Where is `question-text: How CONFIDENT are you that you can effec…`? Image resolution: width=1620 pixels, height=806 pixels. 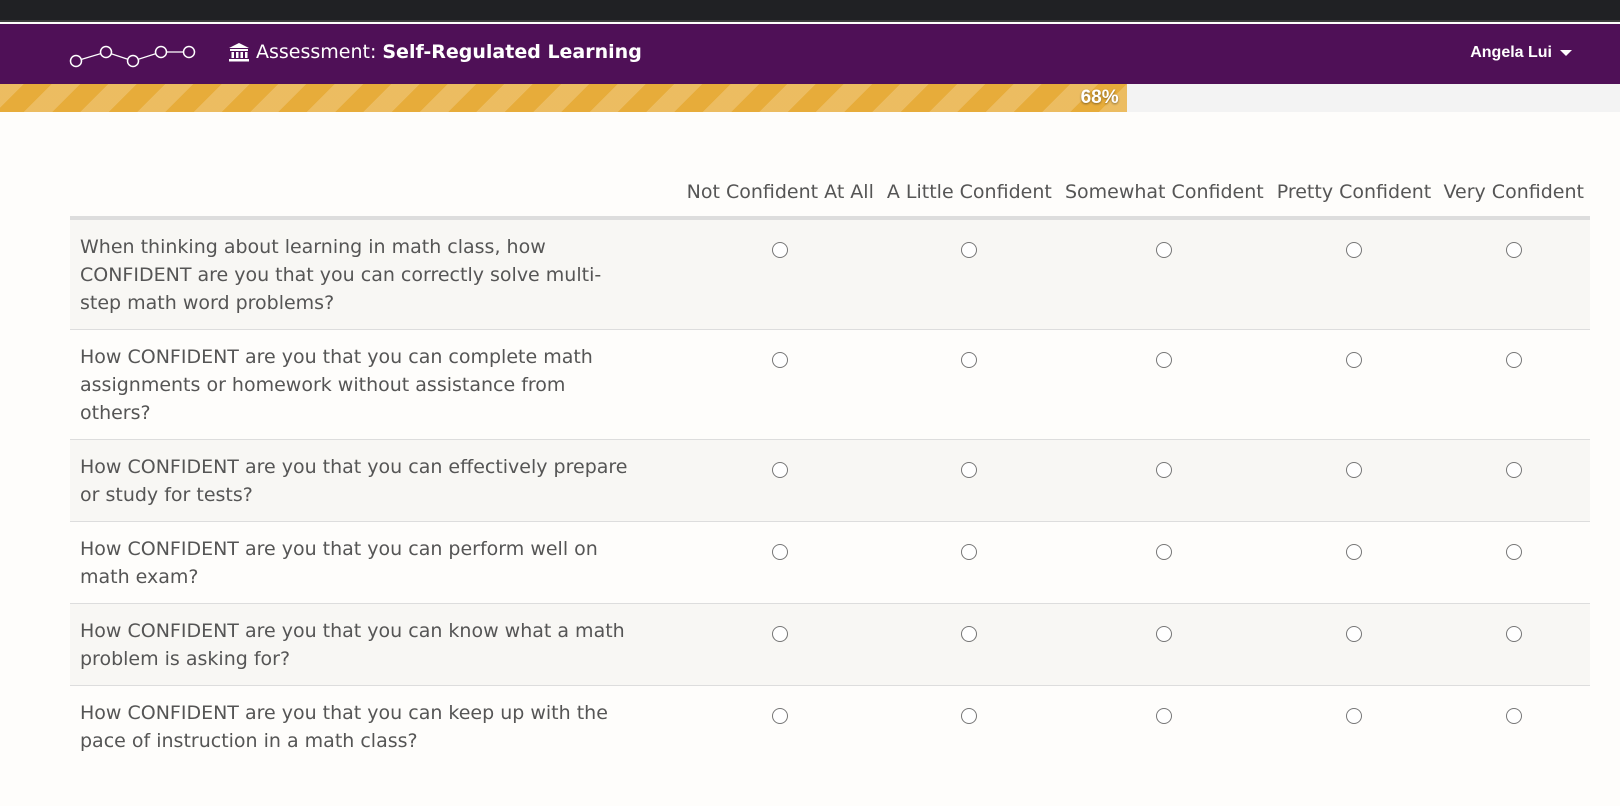
question-text: How CONFIDENT are you that you can effec… is located at coordinates (375, 480).